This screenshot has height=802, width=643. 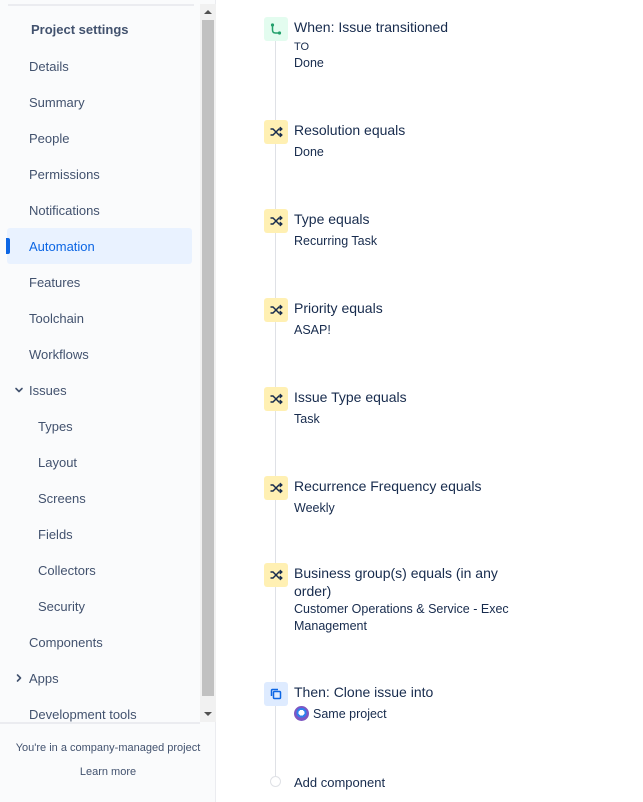 I want to click on sidebar-item-screens: Screens, so click(x=99, y=498).